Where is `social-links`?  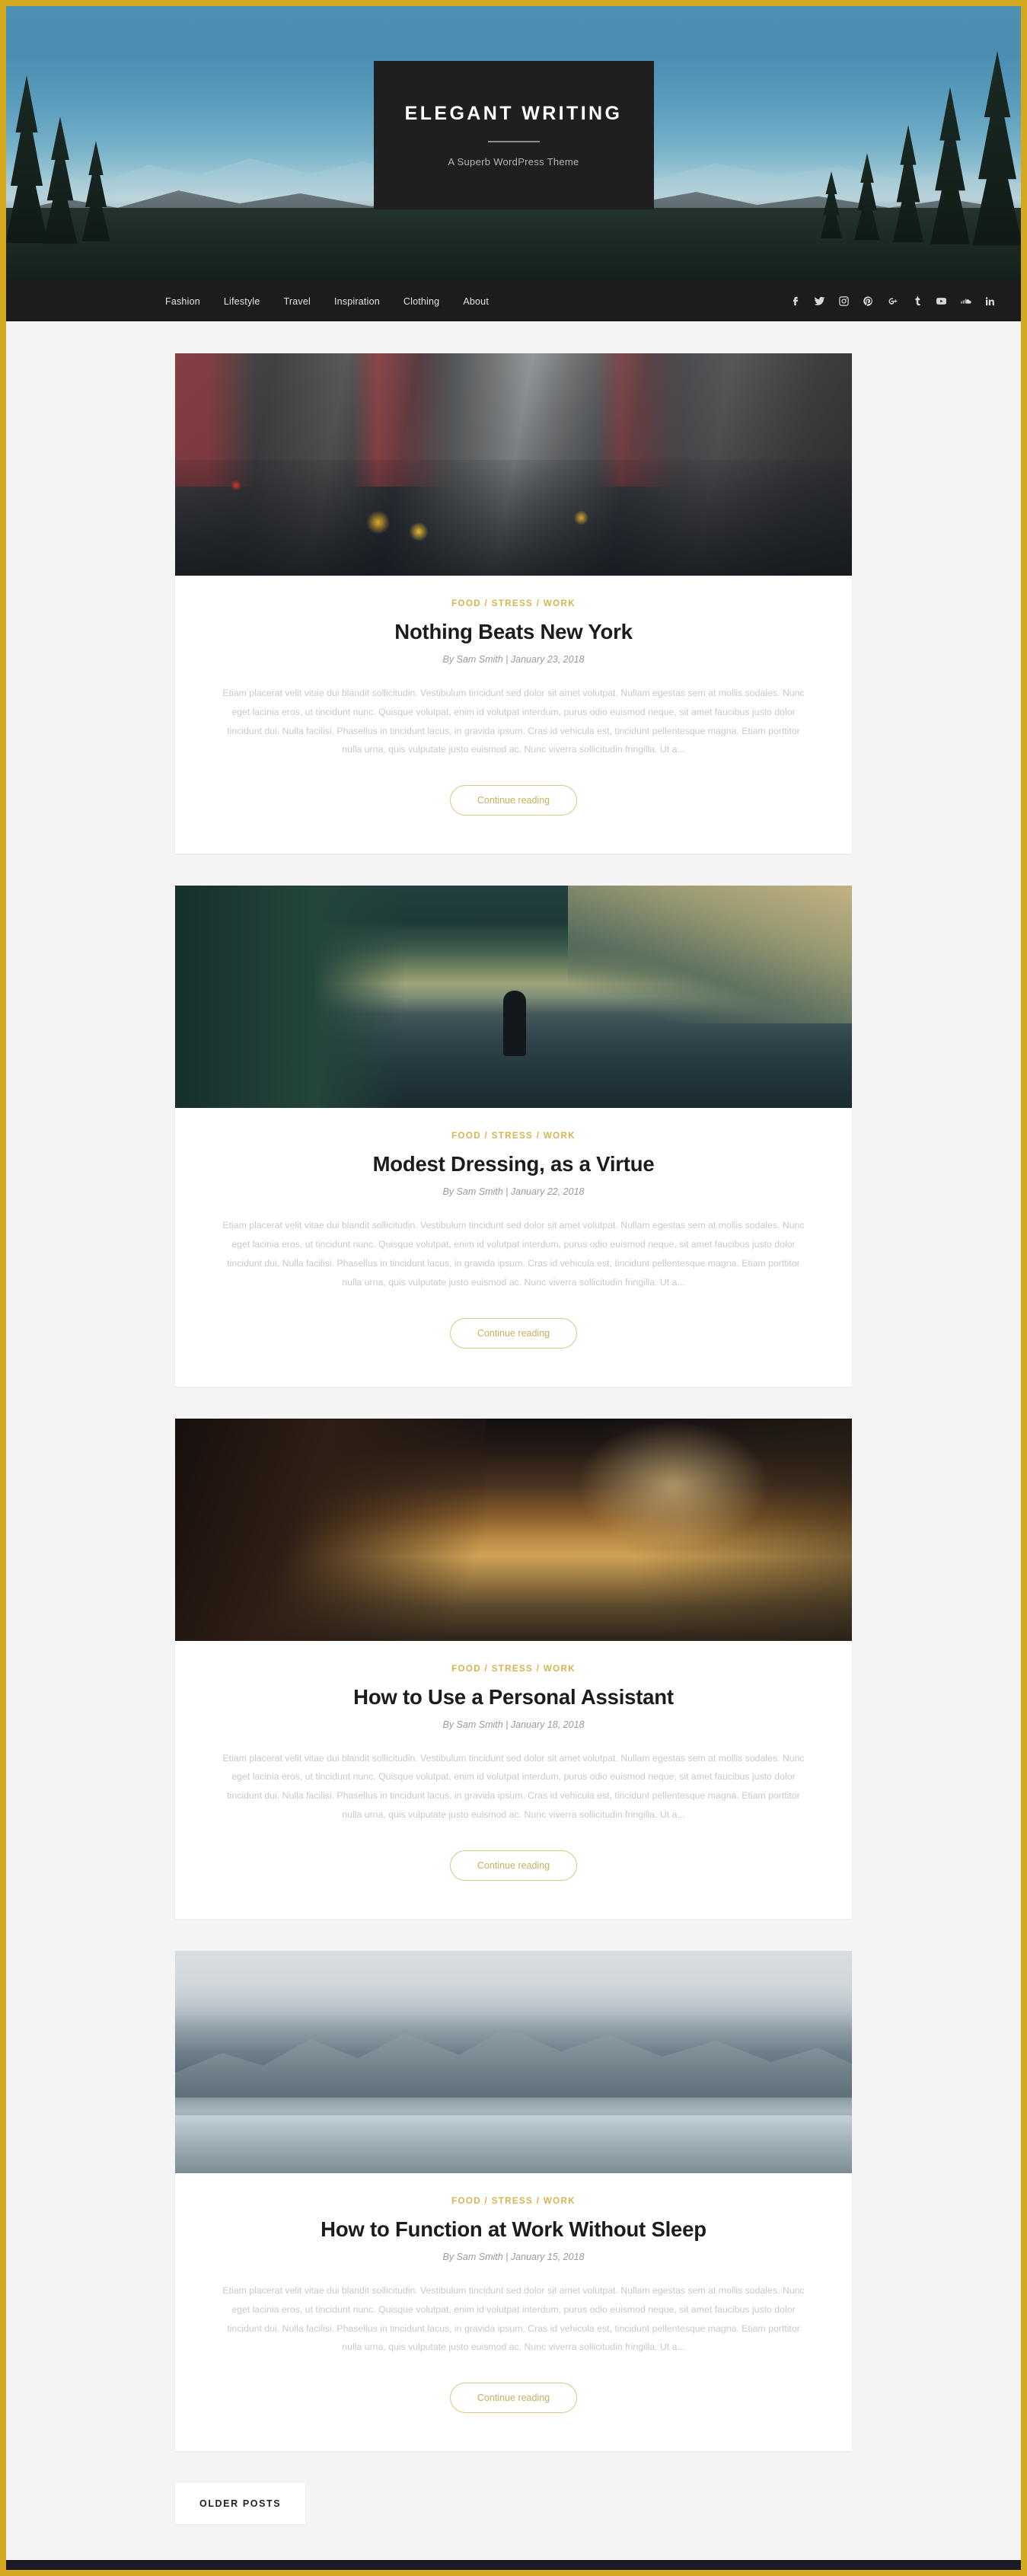 social-links is located at coordinates (893, 301).